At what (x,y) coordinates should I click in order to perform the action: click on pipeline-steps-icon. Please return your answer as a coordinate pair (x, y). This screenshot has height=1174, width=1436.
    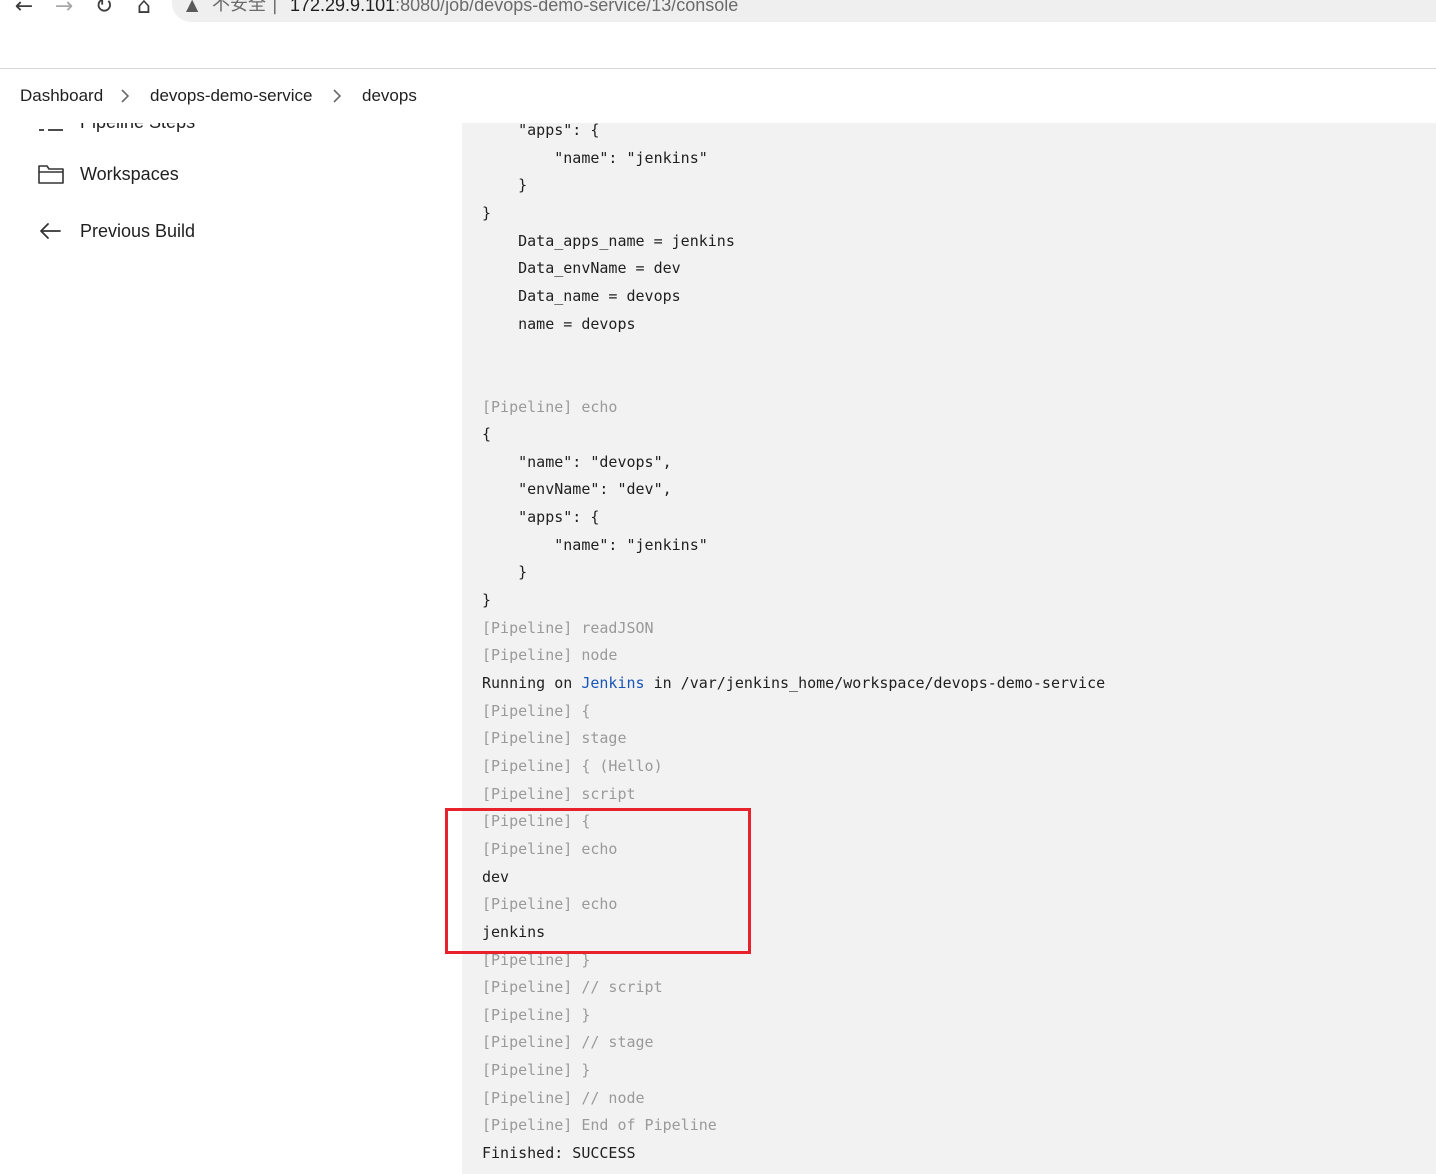
    Looking at the image, I should click on (51, 128).